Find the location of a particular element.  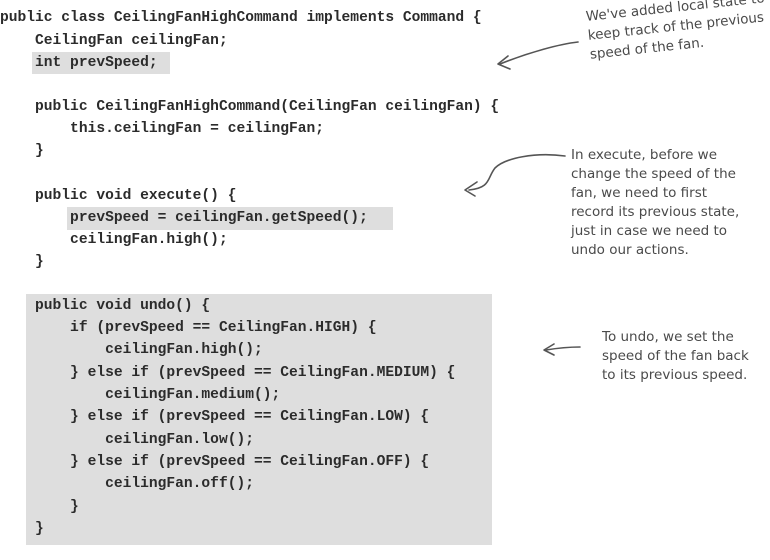

code-line-undo-call-high: ceilingFan.high(); is located at coordinates (131, 350).